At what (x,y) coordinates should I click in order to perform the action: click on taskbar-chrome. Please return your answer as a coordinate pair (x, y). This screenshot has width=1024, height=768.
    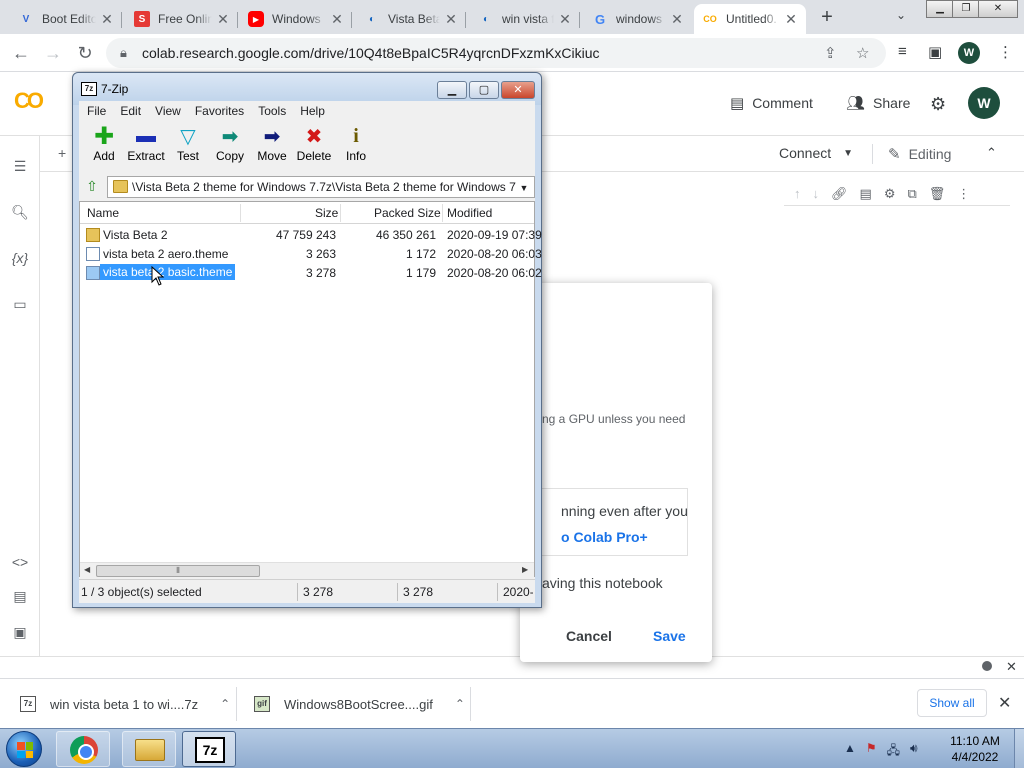
    Looking at the image, I should click on (83, 749).